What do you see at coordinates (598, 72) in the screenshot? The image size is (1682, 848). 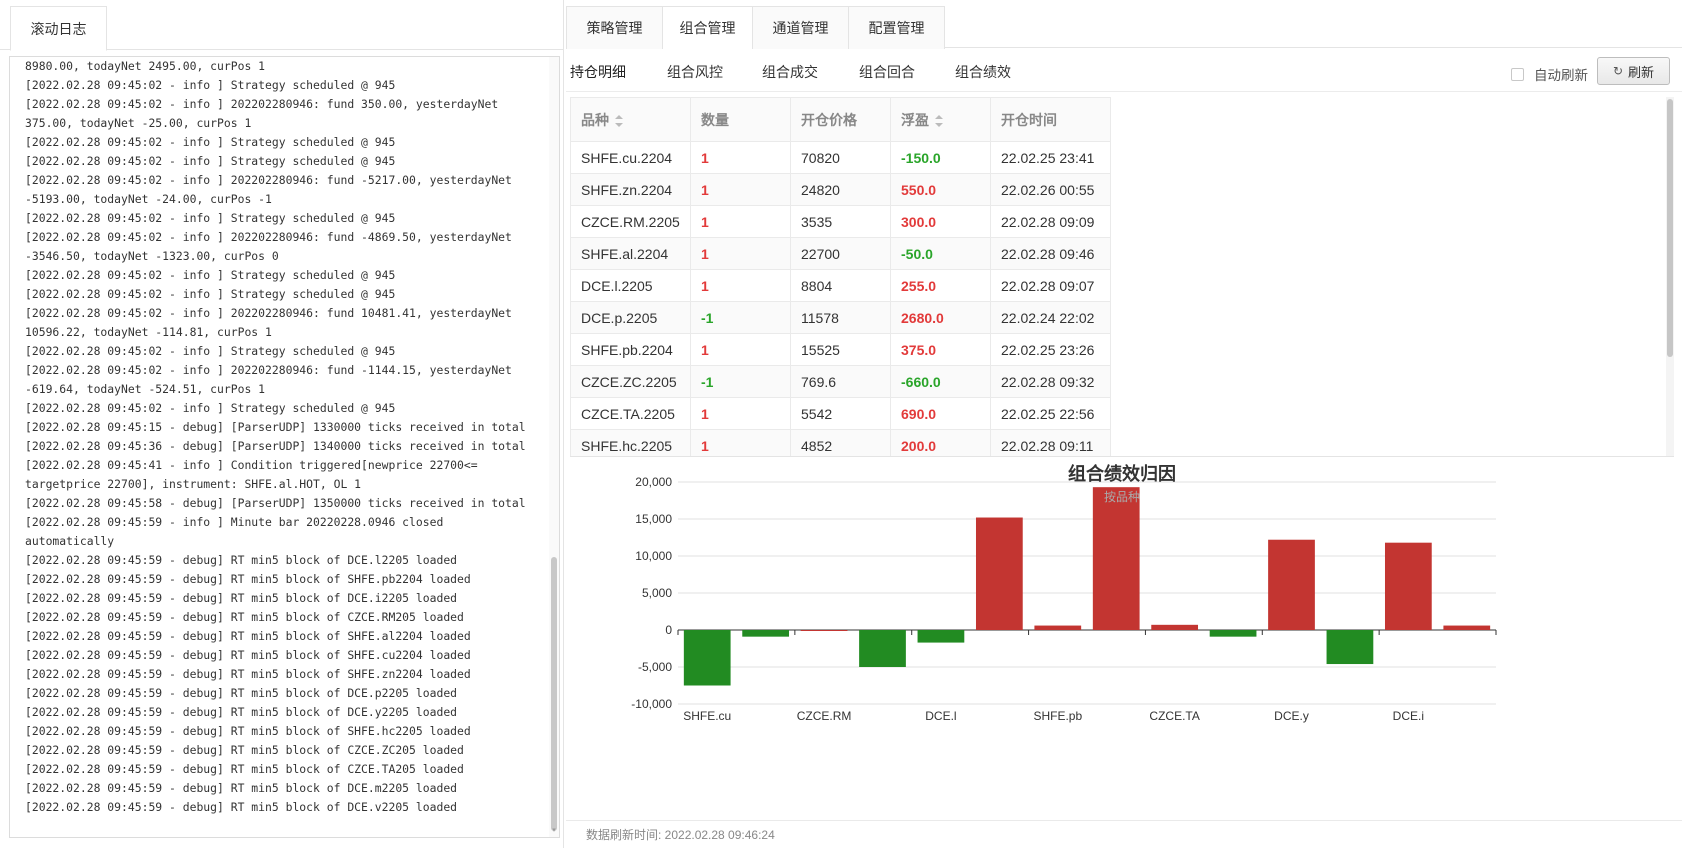 I see `subtab-positions: 持仓明细` at bounding box center [598, 72].